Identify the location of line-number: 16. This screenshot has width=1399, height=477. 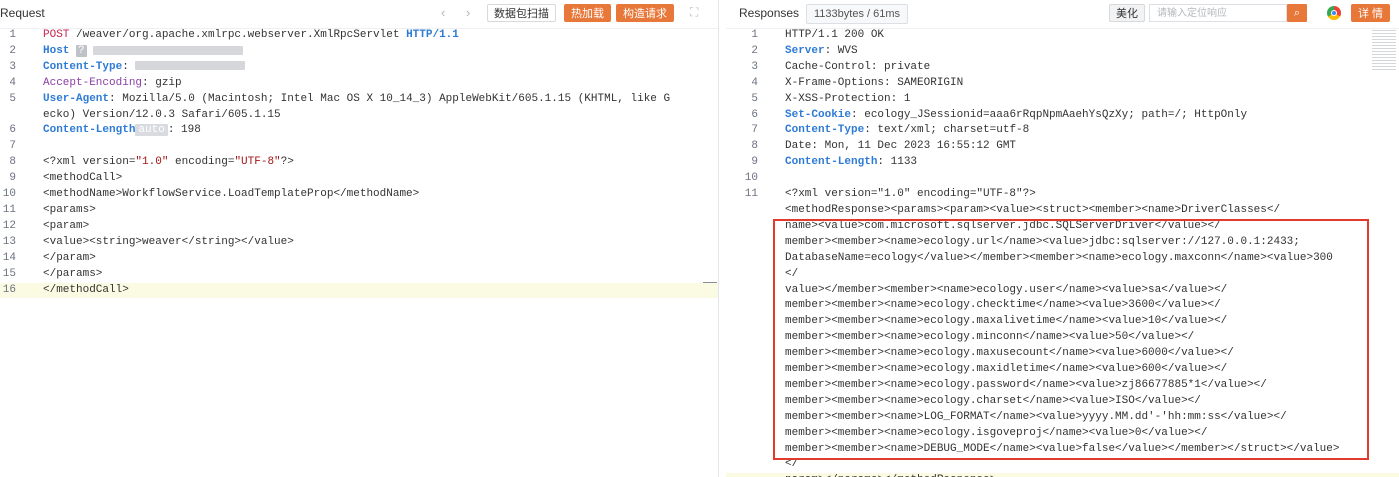
(9, 289).